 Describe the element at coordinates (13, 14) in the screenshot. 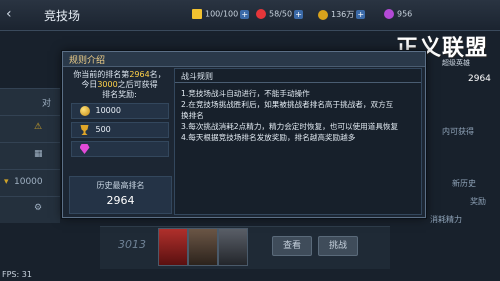

I see `back-button: ‹` at that location.